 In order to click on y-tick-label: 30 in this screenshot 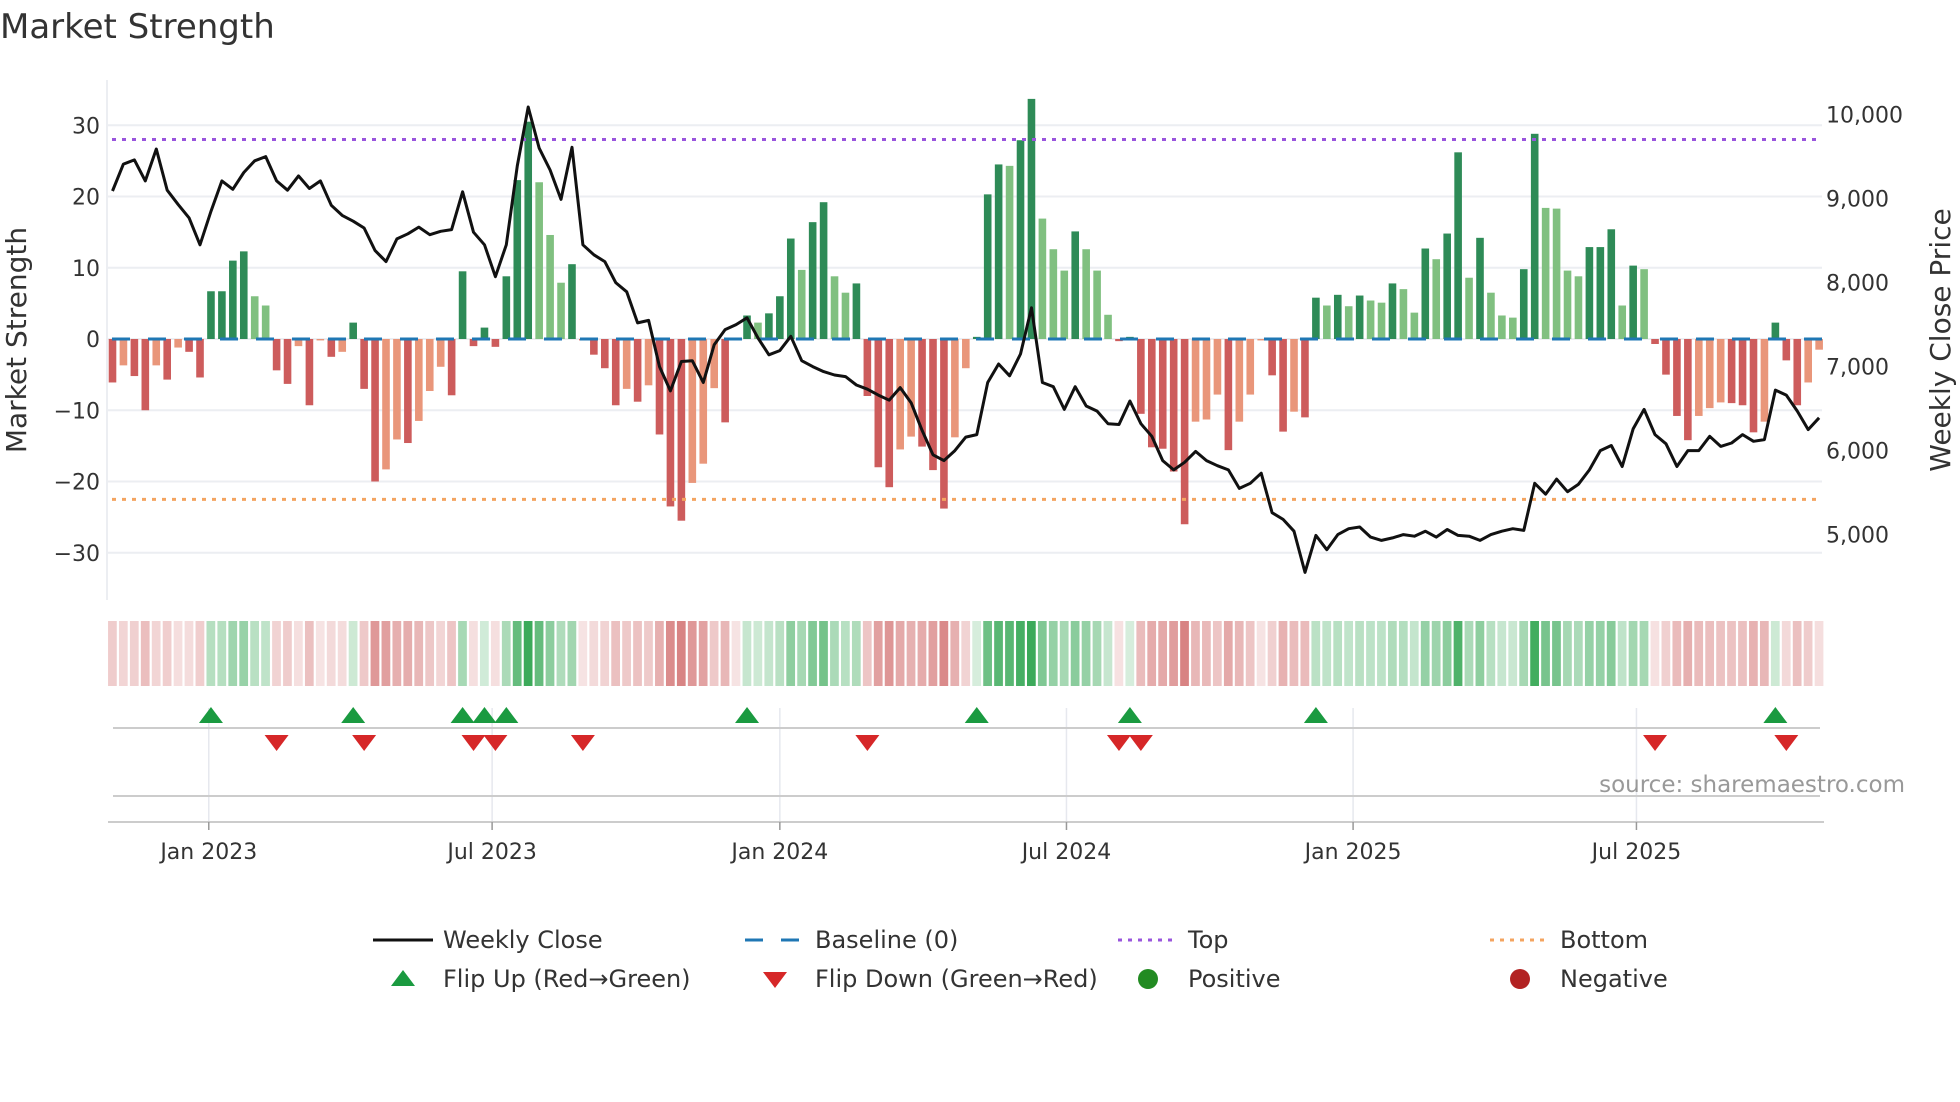, I will do `click(86, 126)`.